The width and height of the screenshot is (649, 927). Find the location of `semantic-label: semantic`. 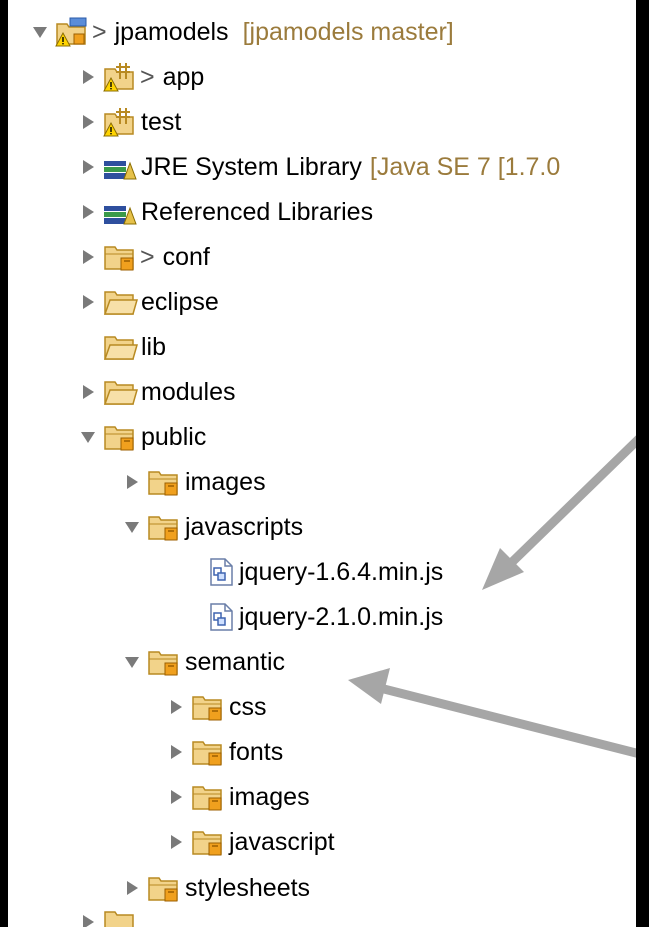

semantic-label: semantic is located at coordinates (235, 661).